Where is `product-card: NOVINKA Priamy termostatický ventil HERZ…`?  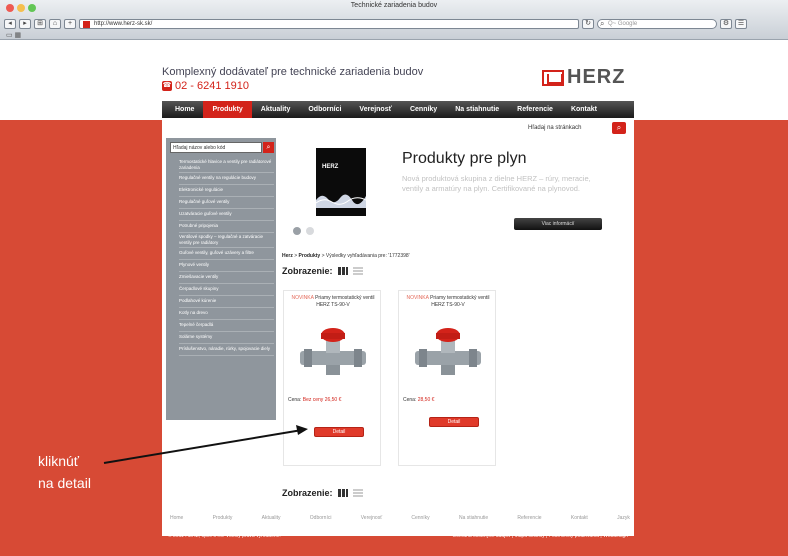 product-card: NOVINKA Priamy termostatický ventil HERZ… is located at coordinates (447, 378).